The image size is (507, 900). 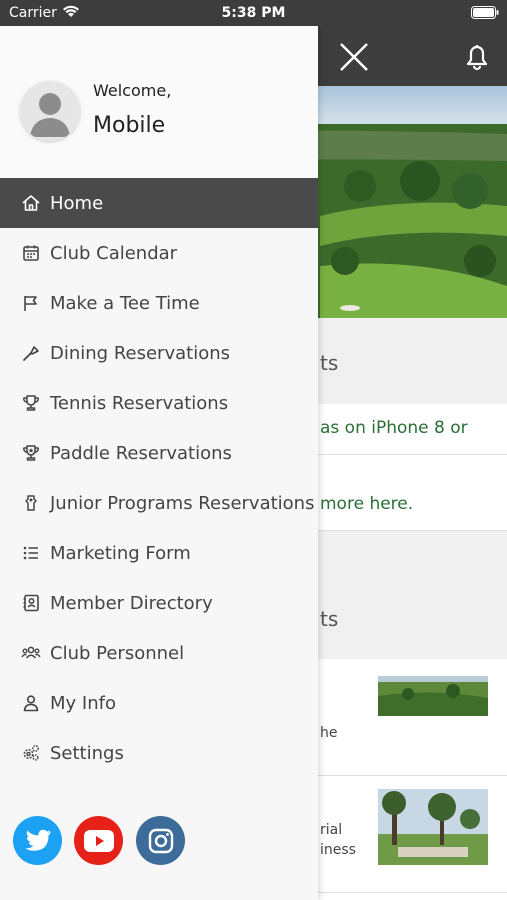 I want to click on username: Mobile, so click(x=129, y=125).